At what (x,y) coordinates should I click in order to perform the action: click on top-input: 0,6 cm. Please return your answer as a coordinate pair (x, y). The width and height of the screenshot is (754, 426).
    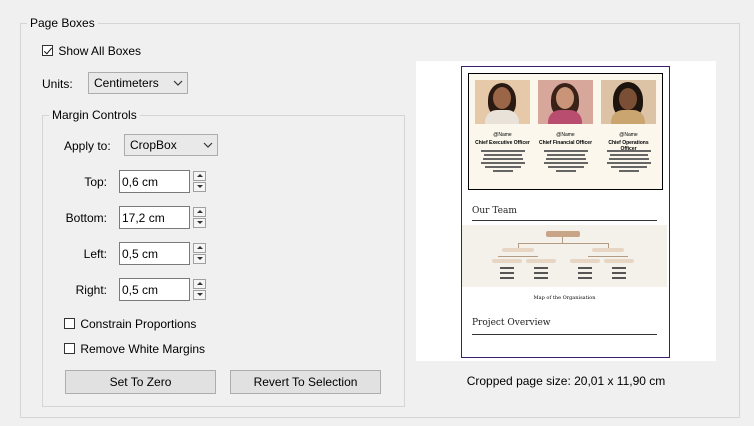
    Looking at the image, I should click on (154, 181).